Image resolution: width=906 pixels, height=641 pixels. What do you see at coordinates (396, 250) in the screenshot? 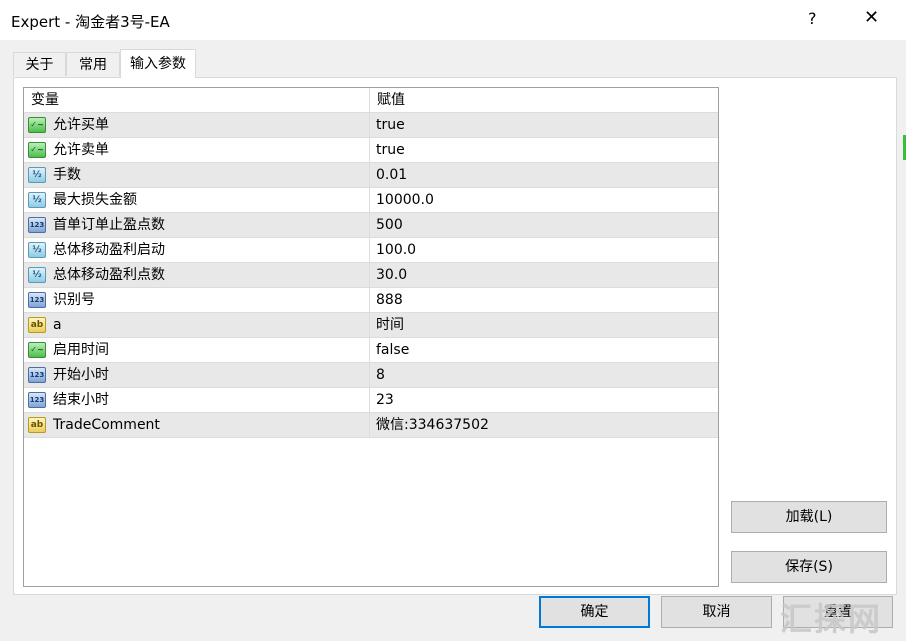
I see `parameter-value: 100.0` at bounding box center [396, 250].